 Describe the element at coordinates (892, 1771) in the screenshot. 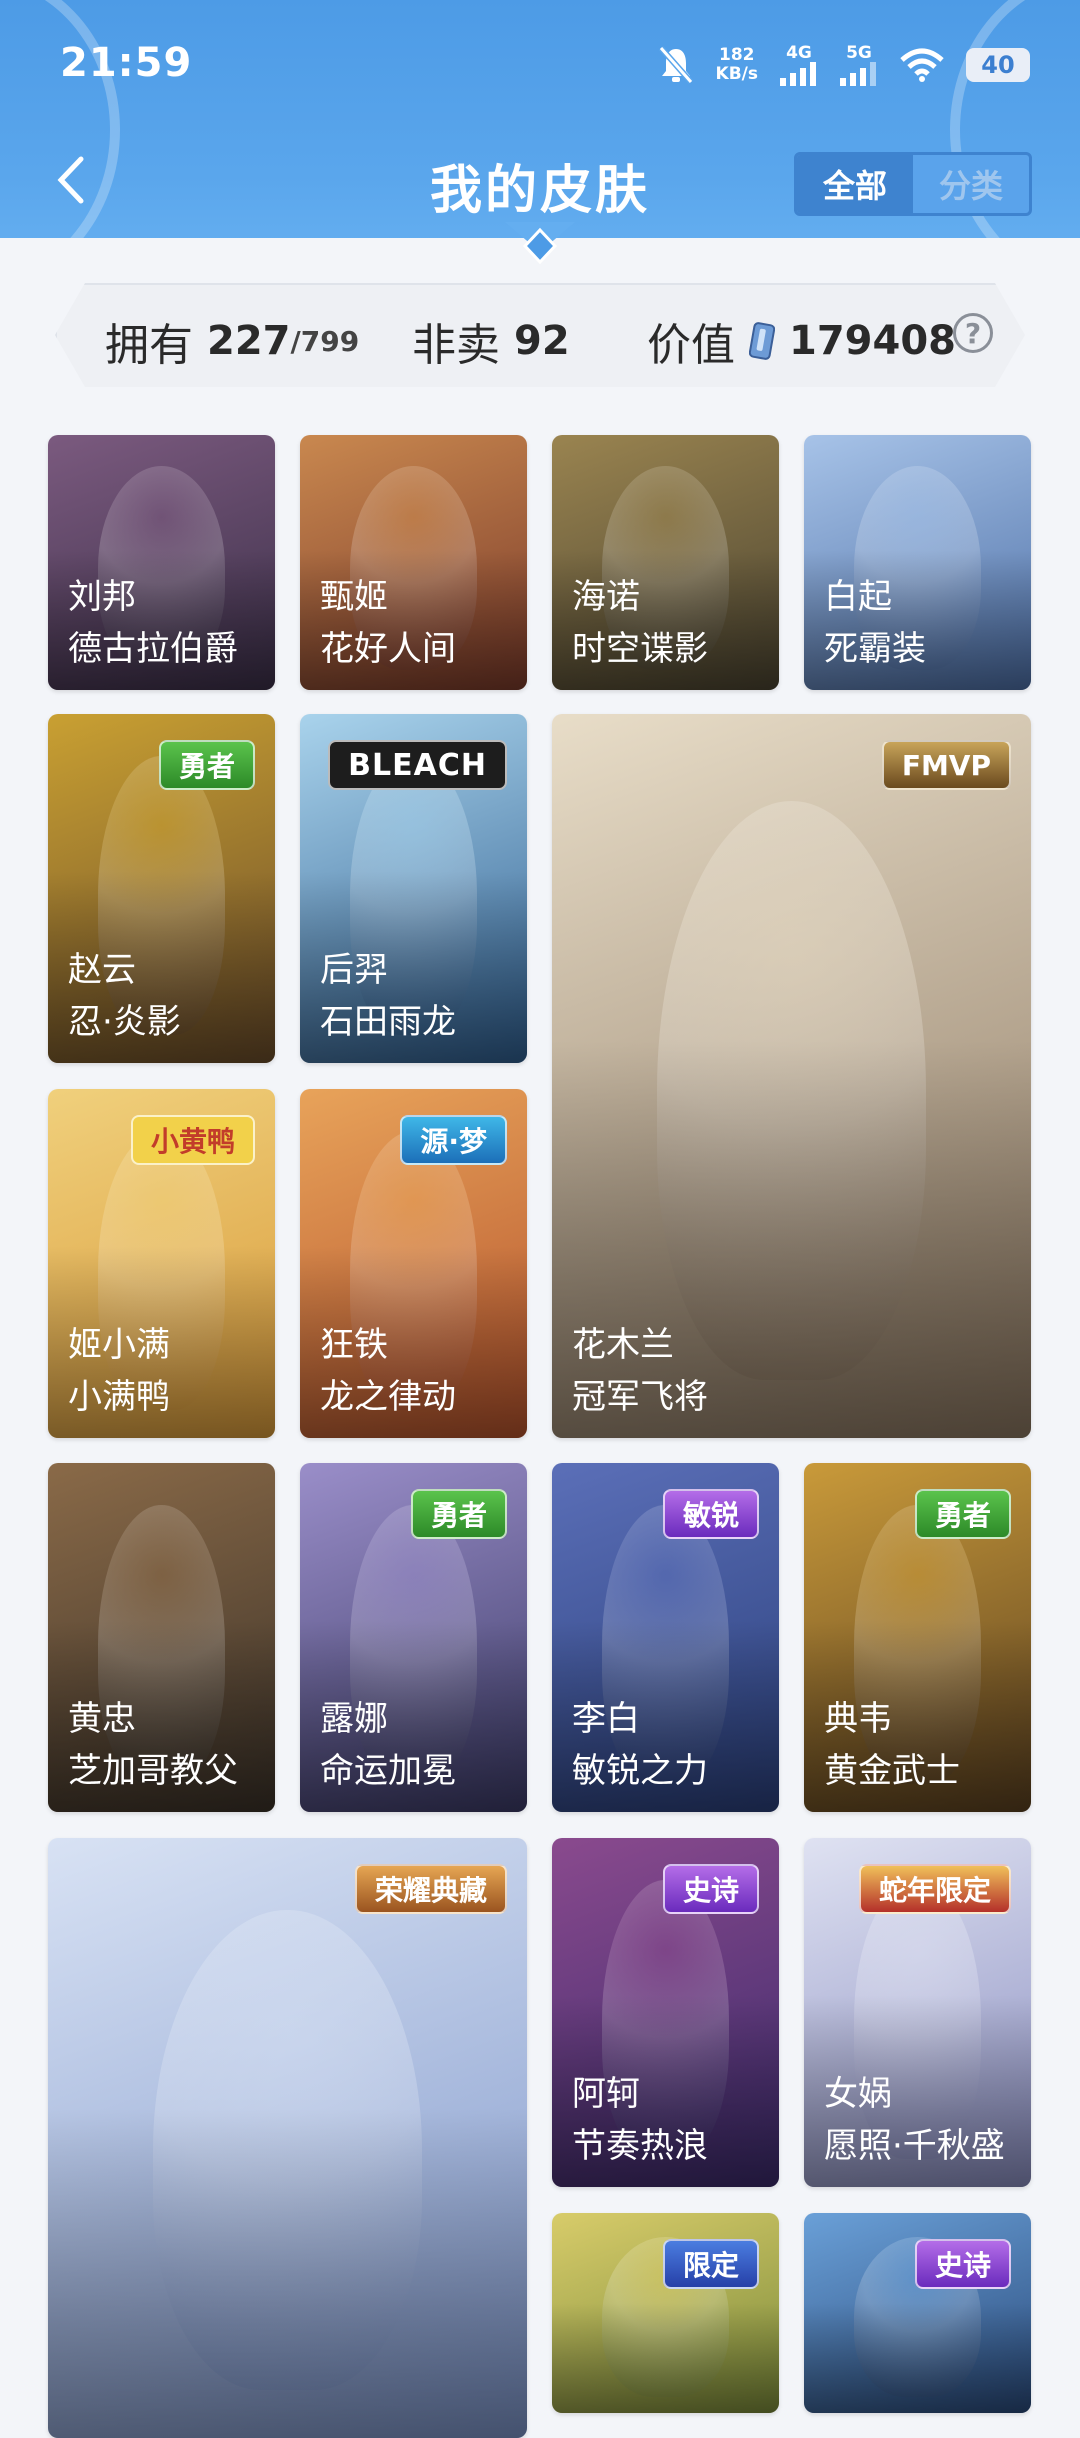

I see `skin-name: 黄金武士` at that location.